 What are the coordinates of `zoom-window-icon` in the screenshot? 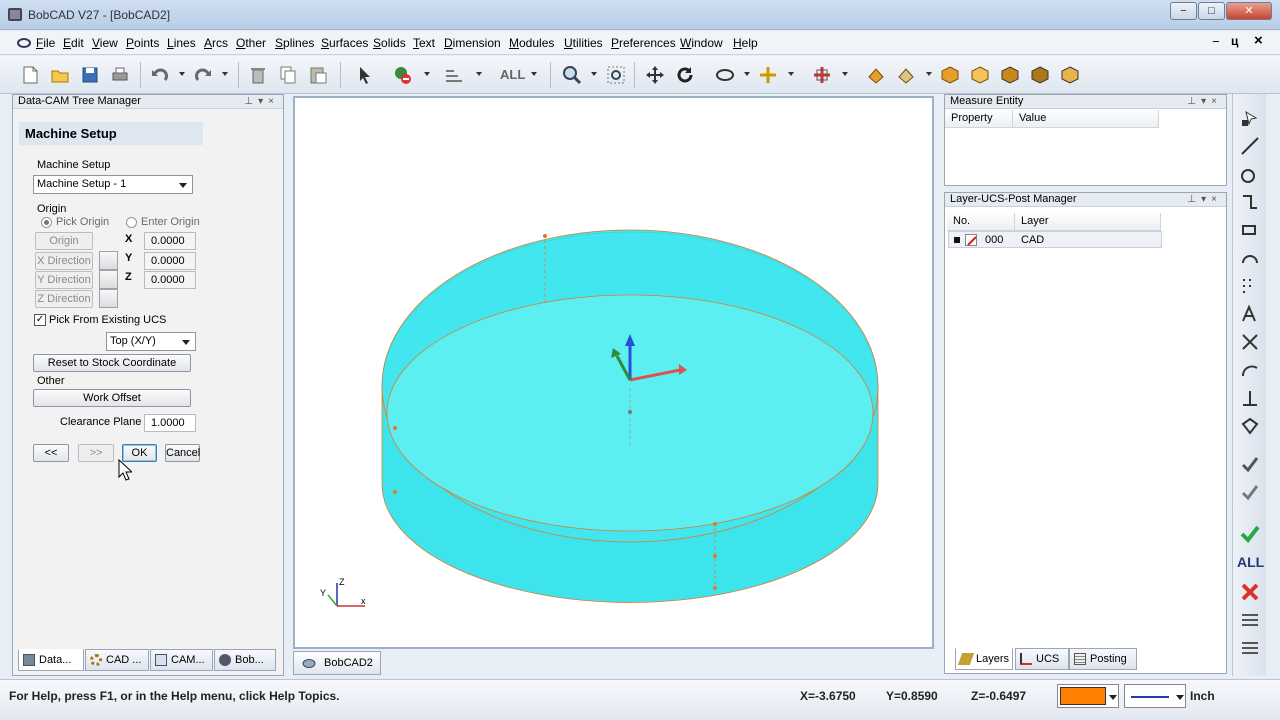 It's located at (616, 75).